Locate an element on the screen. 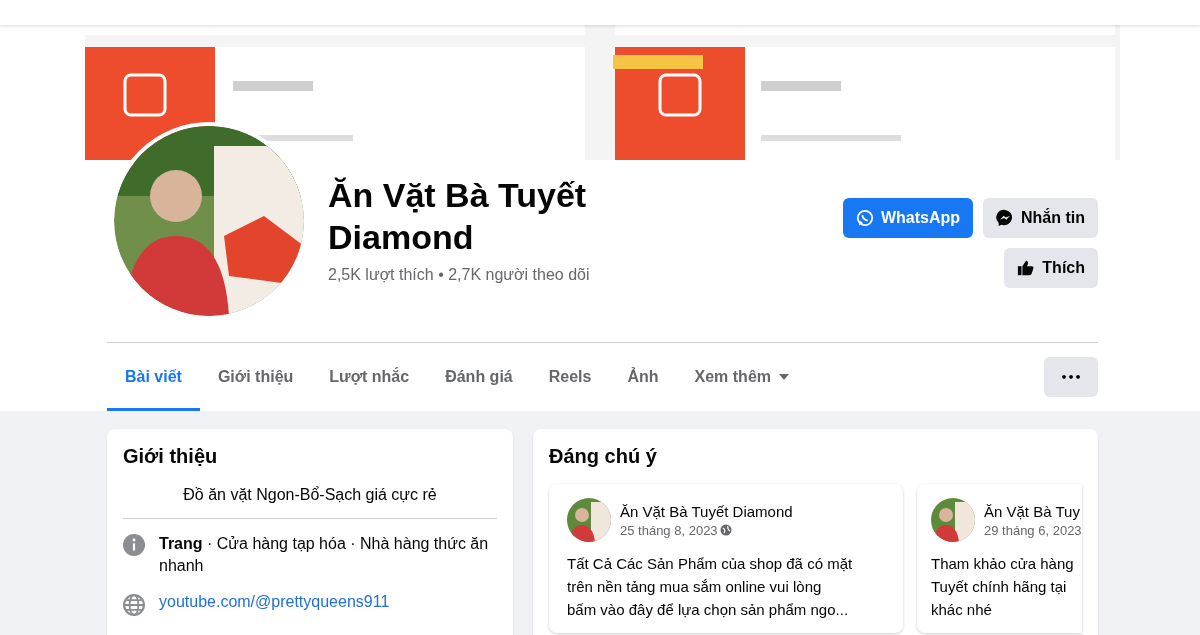 The height and width of the screenshot is (635, 1200). message-button: Nhắn tin is located at coordinates (1040, 218).